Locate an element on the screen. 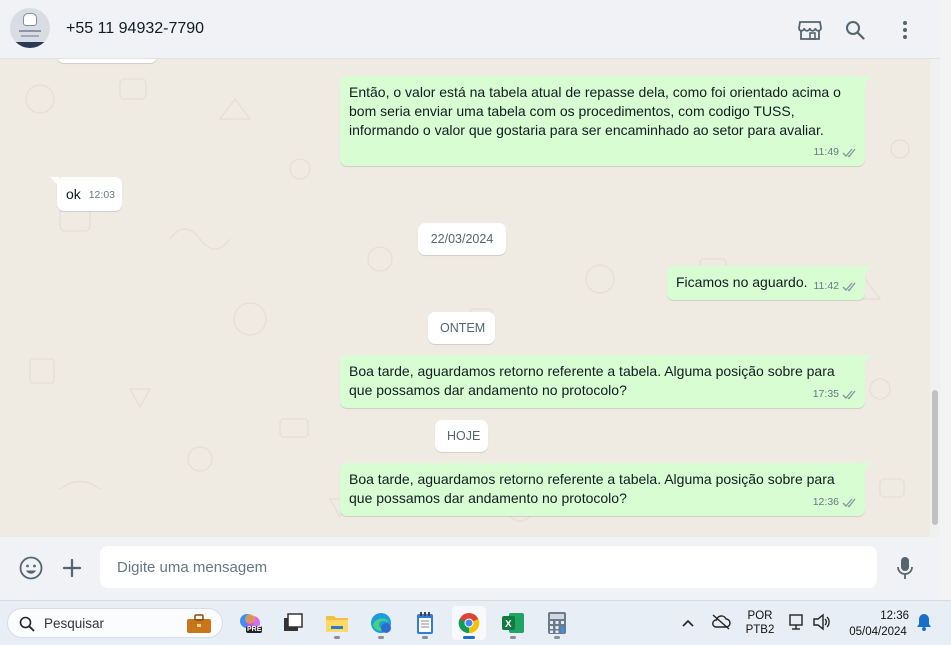 Image resolution: width=951 pixels, height=645 pixels. calculator-icon is located at coordinates (557, 623).